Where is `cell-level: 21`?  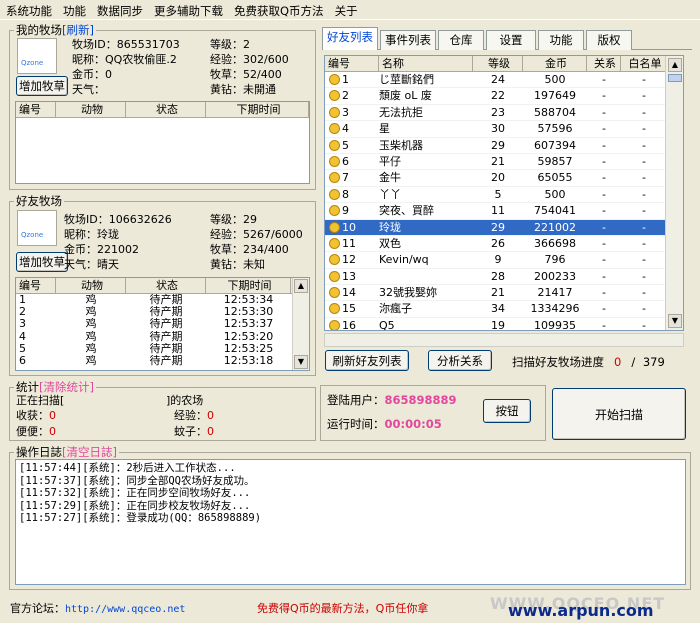
cell-level: 21 is located at coordinates (498, 293).